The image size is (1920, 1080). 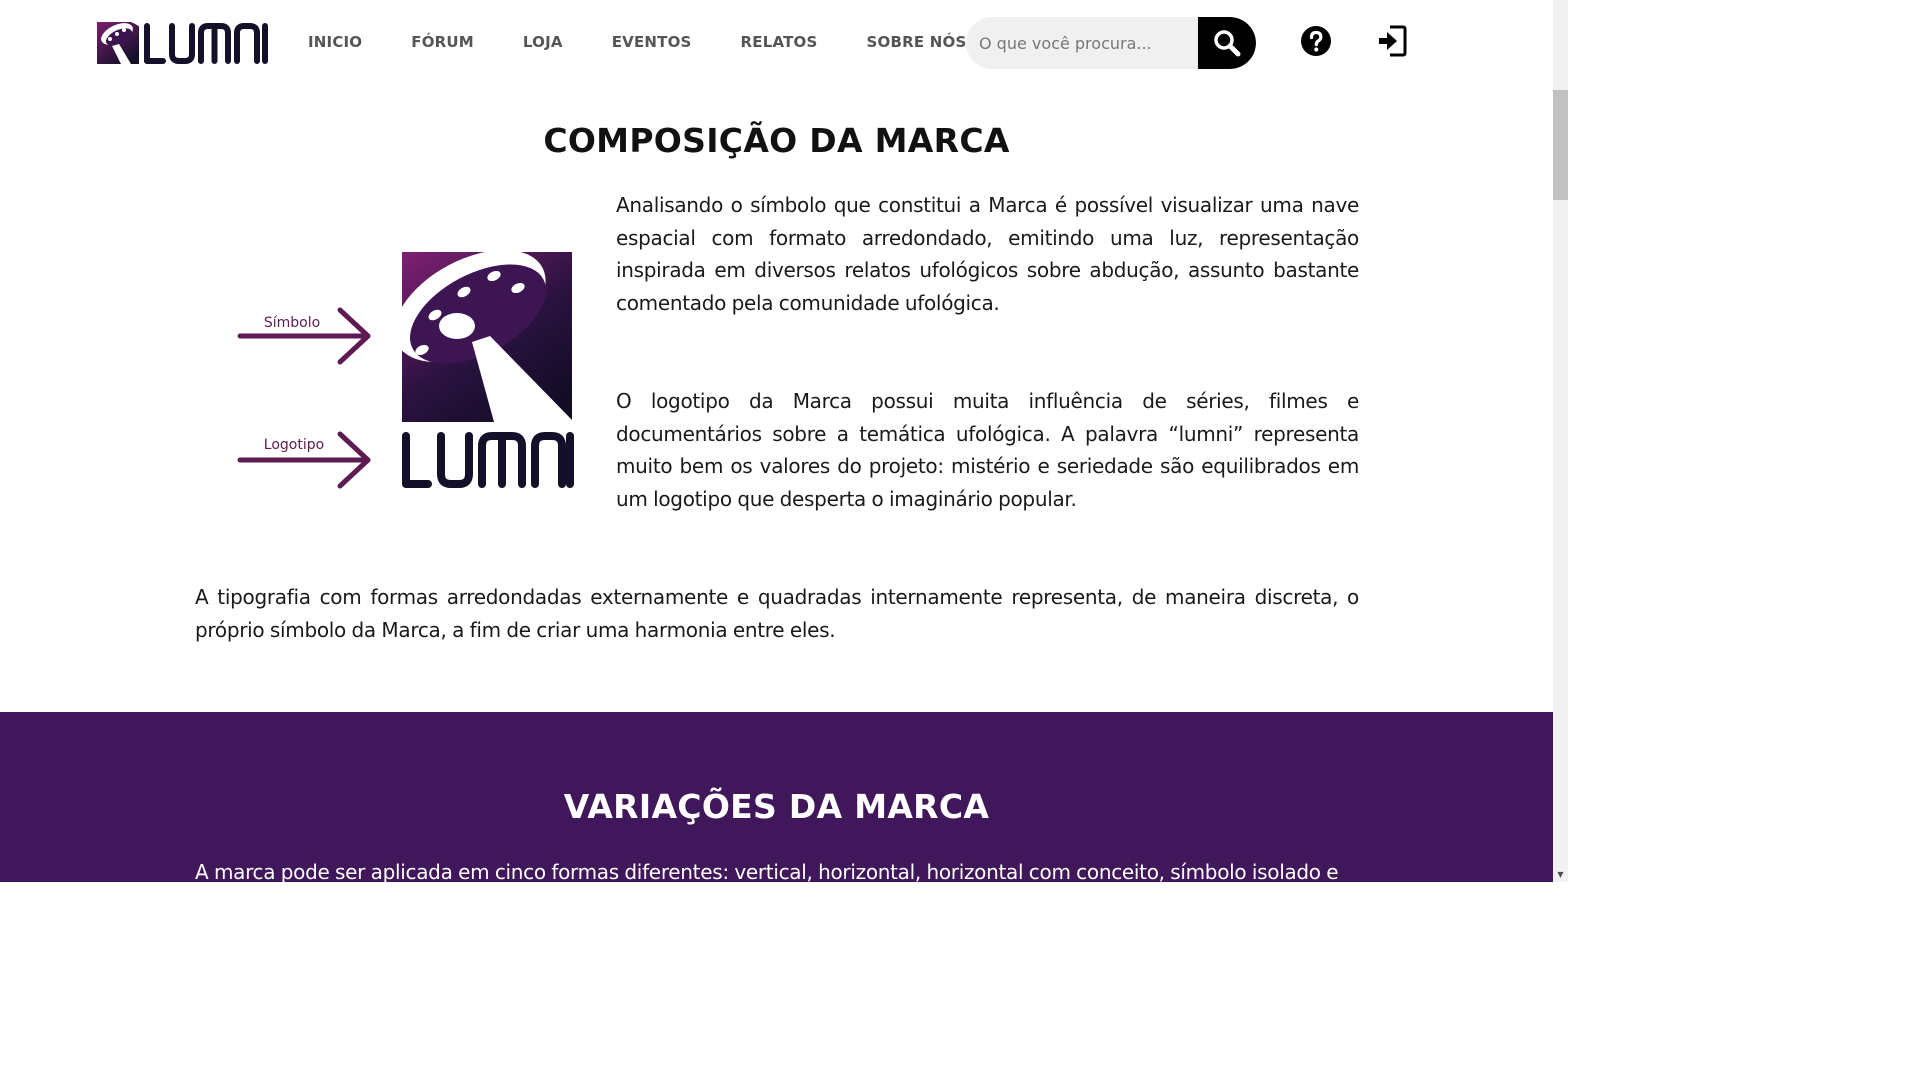 I want to click on brand-symbol, so click(x=487, y=337).